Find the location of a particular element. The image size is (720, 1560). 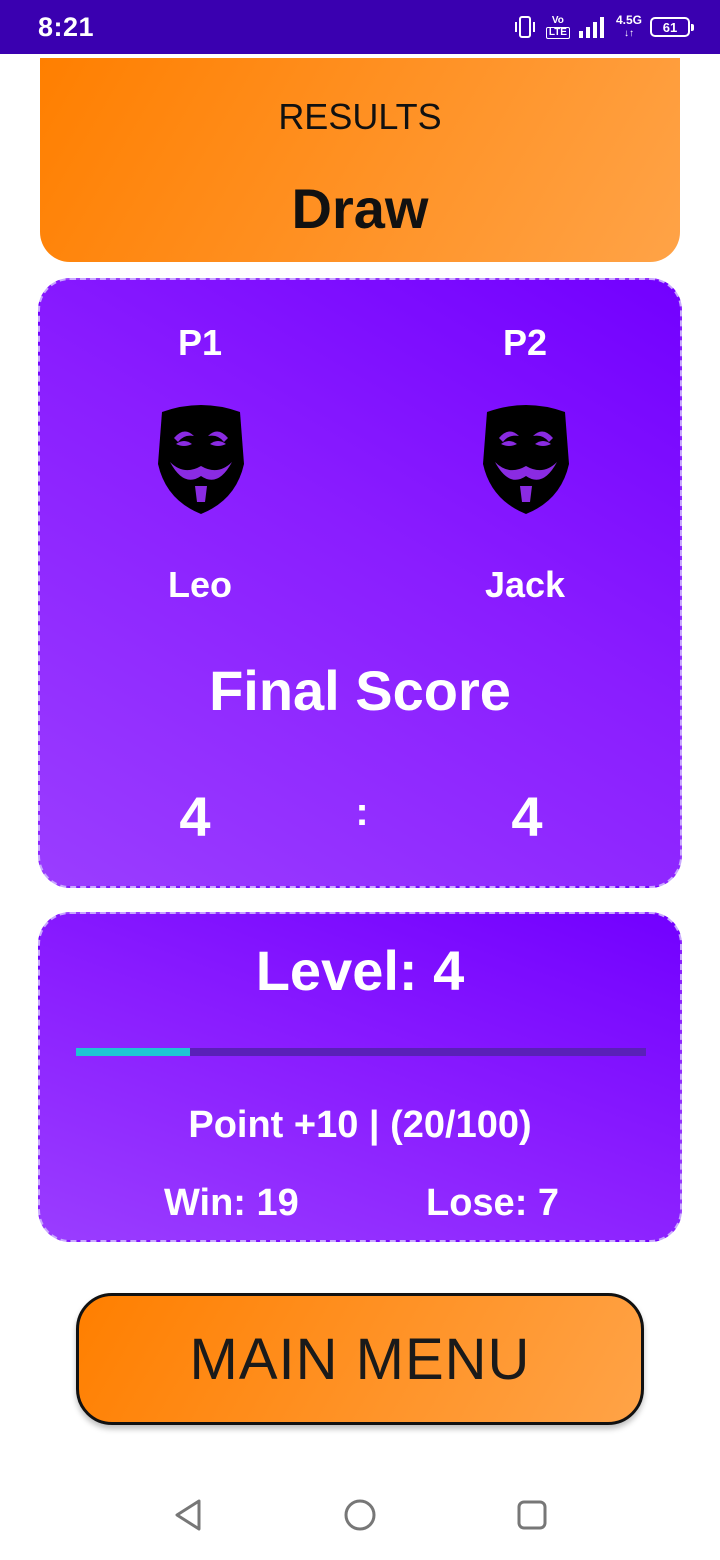

player-1-name: Leo is located at coordinates (199, 584).